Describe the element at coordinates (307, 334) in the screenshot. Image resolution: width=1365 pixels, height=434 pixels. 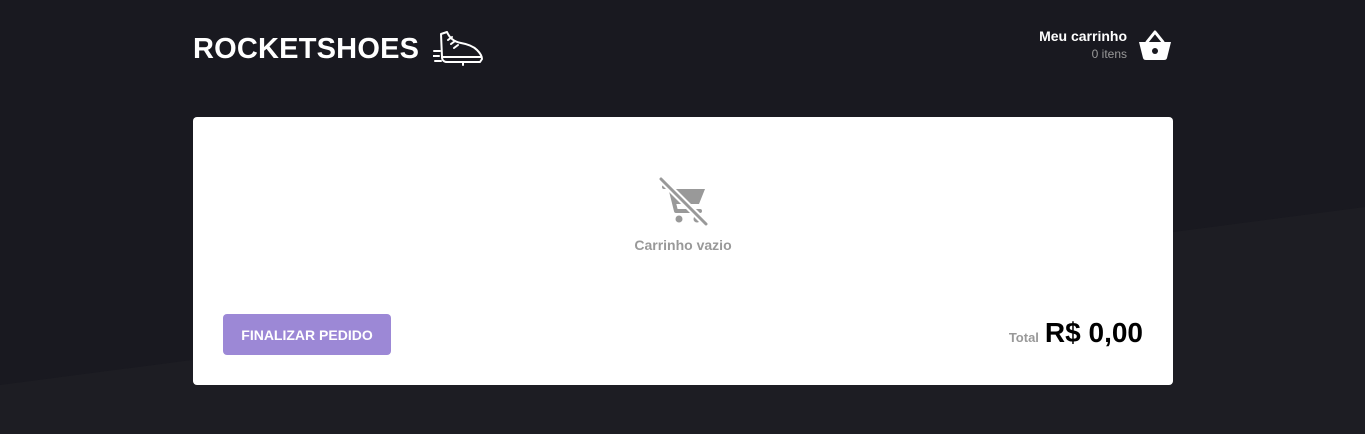
I see `finish-order-button: FINALIZAR PEDIDO` at that location.